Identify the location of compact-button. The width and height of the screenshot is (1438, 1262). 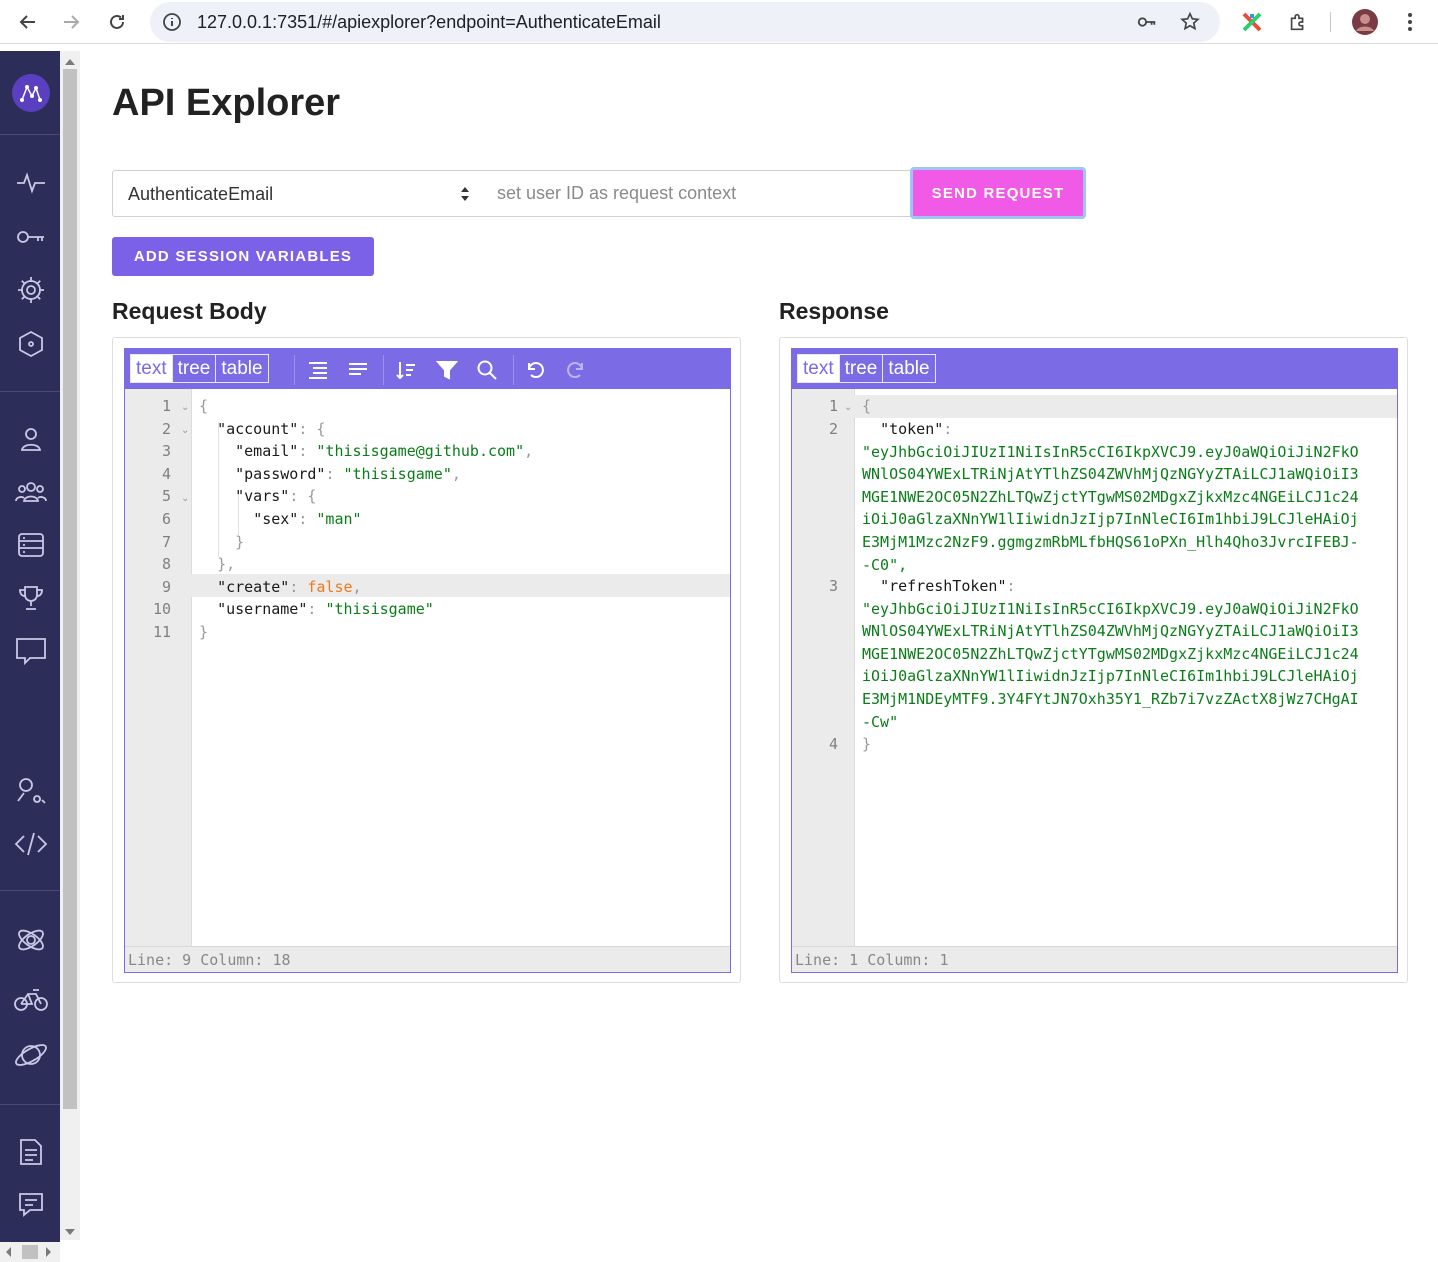
(358, 370).